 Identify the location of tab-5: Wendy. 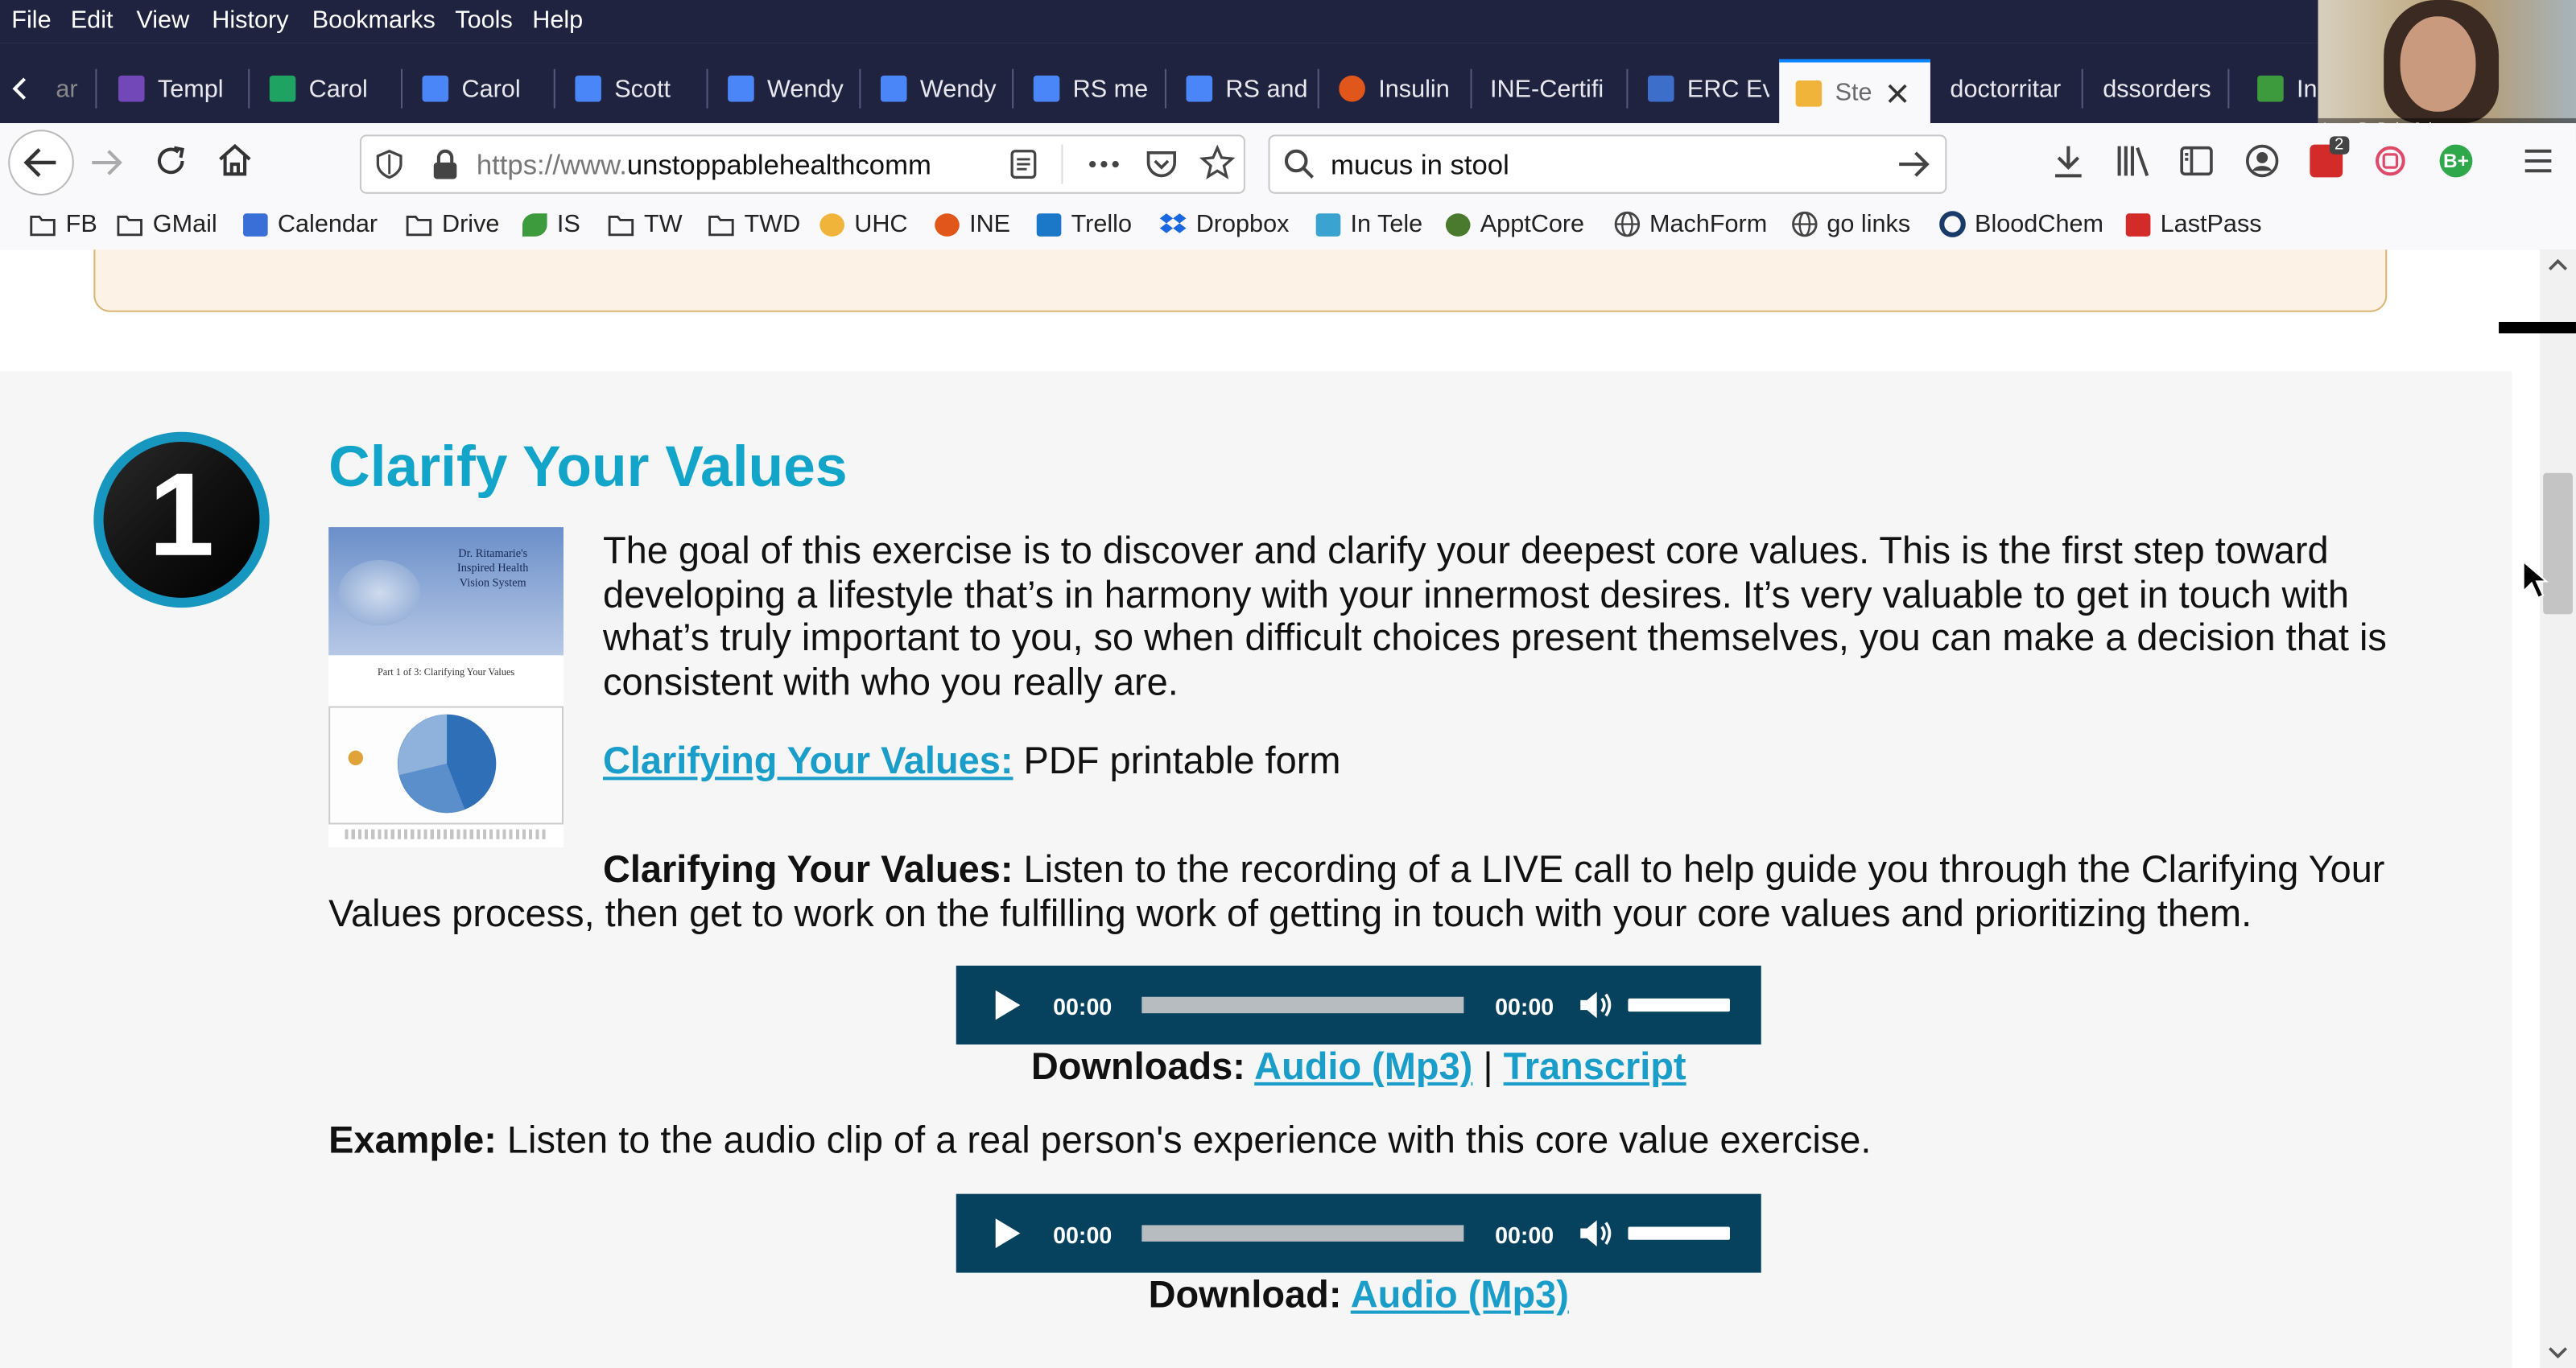
(788, 88).